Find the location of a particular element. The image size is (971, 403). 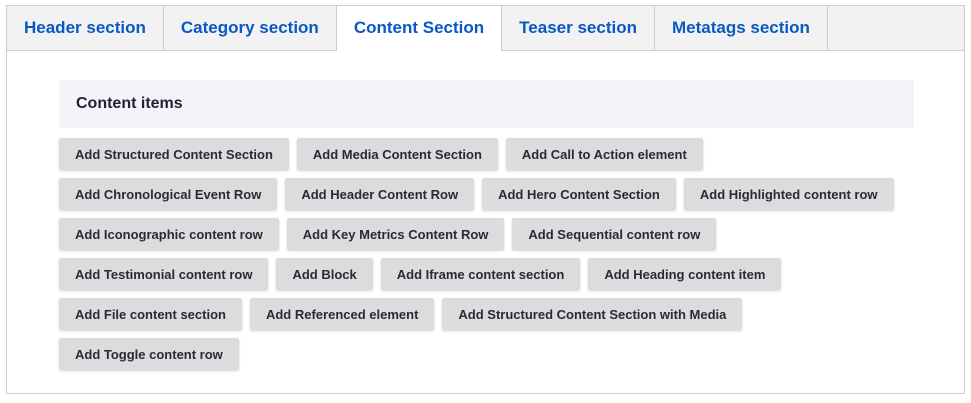

add-call-to-action-element-button: Add Call to Action element is located at coordinates (604, 154).